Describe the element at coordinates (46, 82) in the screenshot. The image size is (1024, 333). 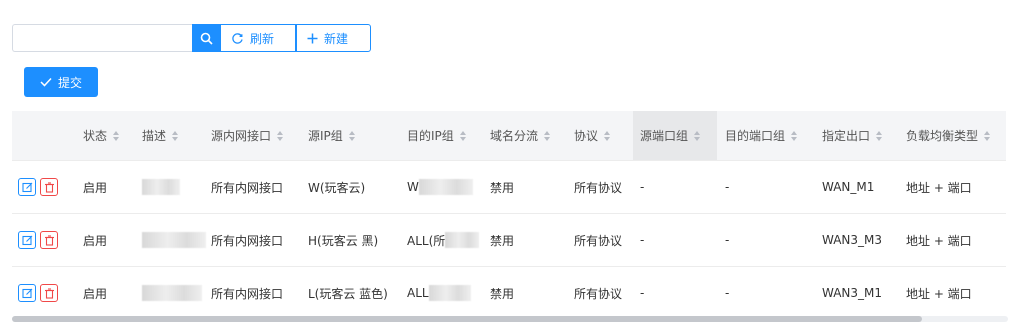
I see `check-icon` at that location.